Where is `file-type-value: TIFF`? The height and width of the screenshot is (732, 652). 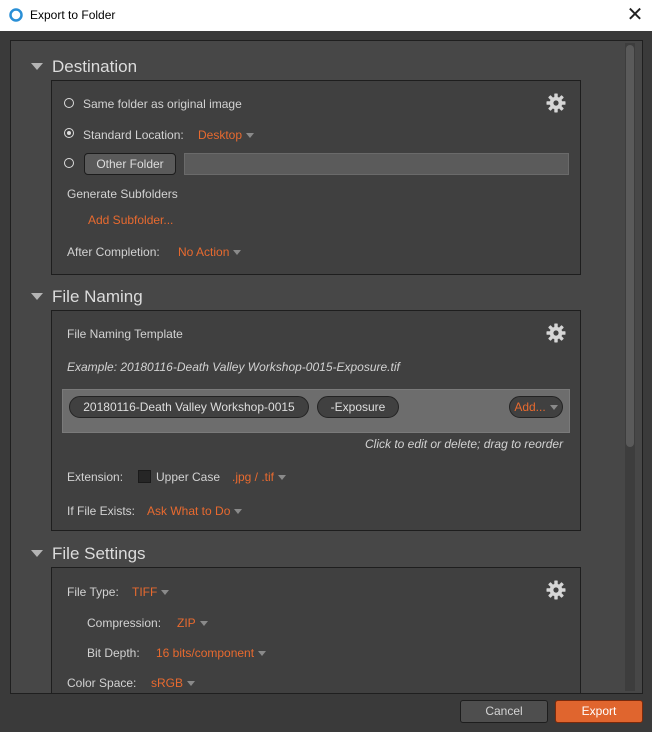
file-type-value: TIFF is located at coordinates (145, 592).